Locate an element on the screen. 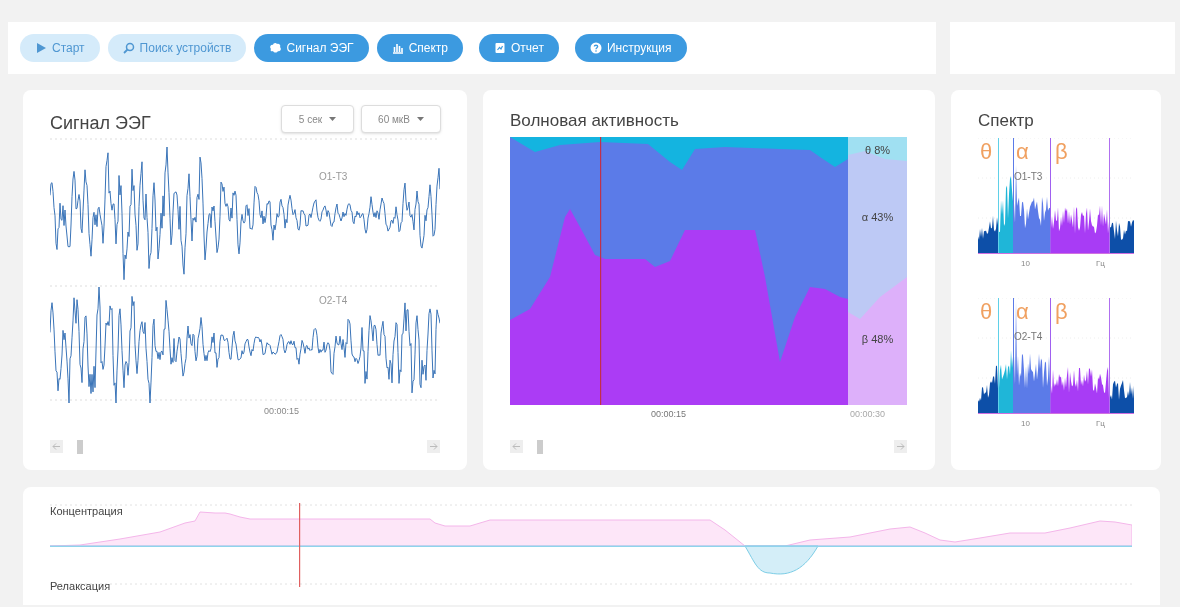 The width and height of the screenshot is (1180, 607). panel-title: Сигнал ЭЭГ is located at coordinates (100, 123).